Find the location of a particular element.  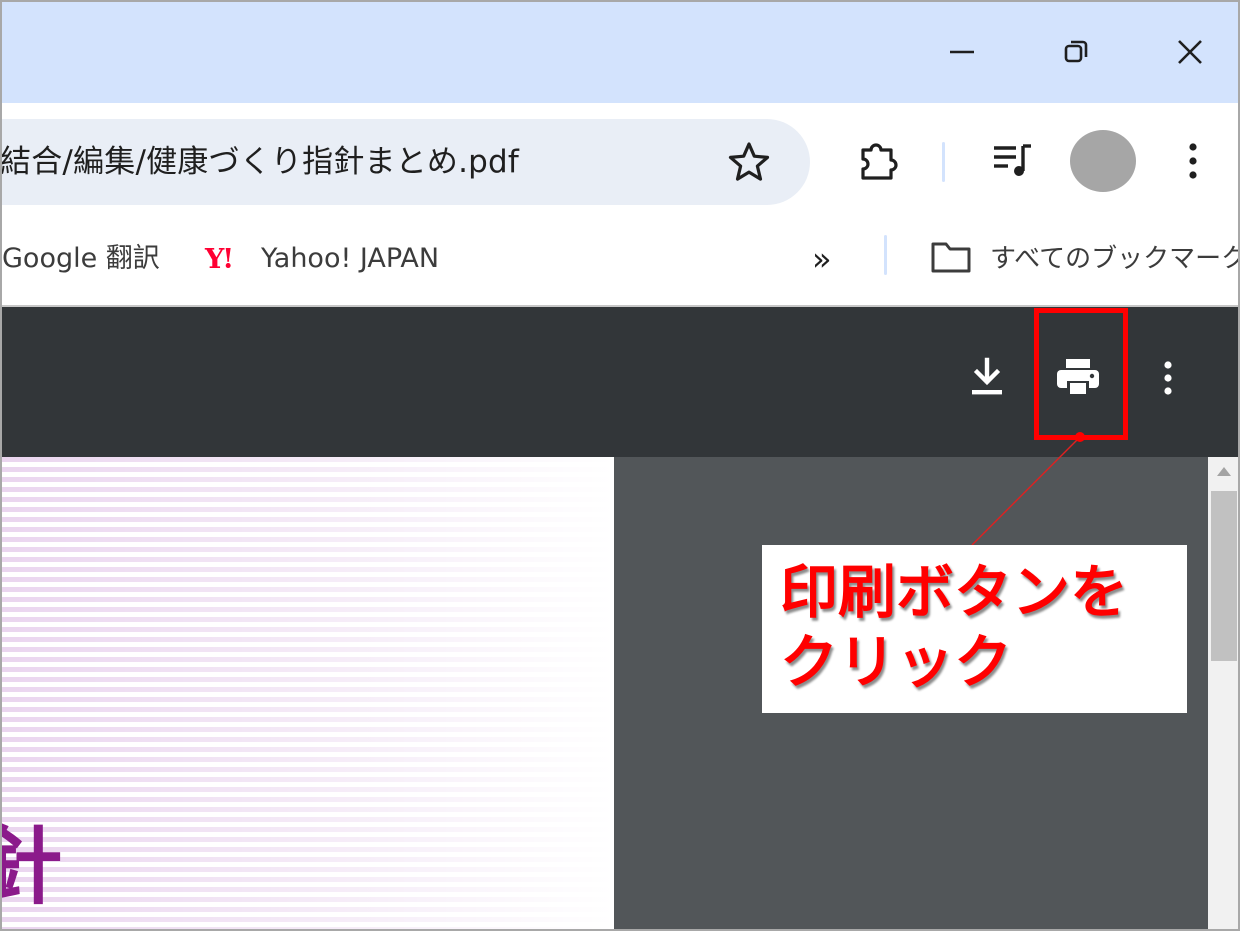

bookmark-yahoo-japan: Yahoo! JAPAN is located at coordinates (350, 259).